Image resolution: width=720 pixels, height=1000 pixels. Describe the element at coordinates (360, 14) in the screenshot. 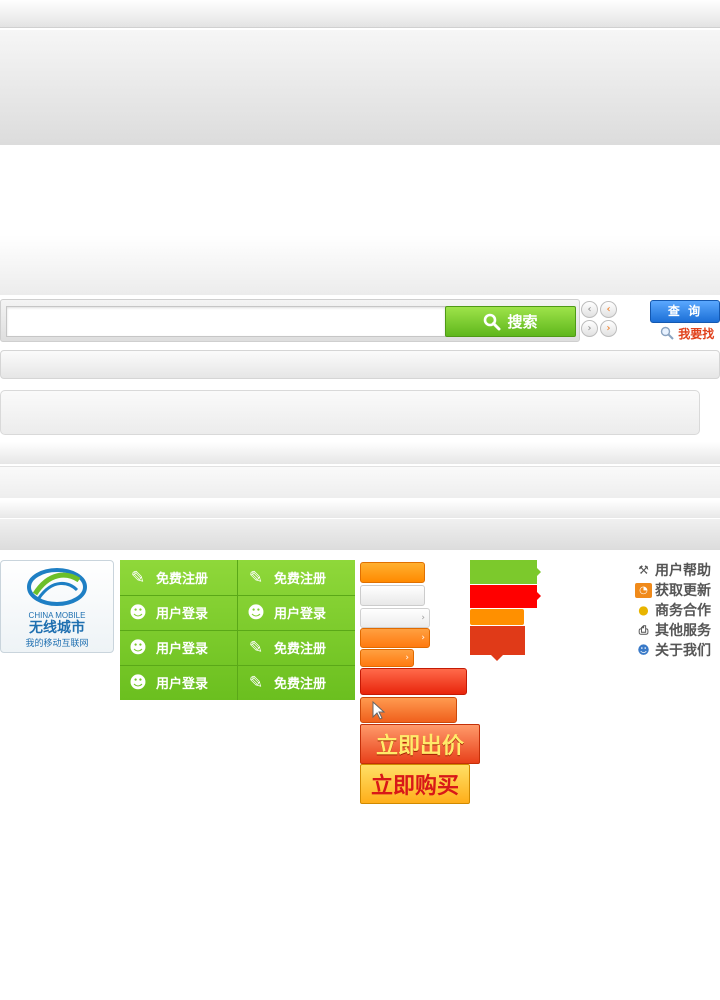

I see `top-header-strip` at that location.